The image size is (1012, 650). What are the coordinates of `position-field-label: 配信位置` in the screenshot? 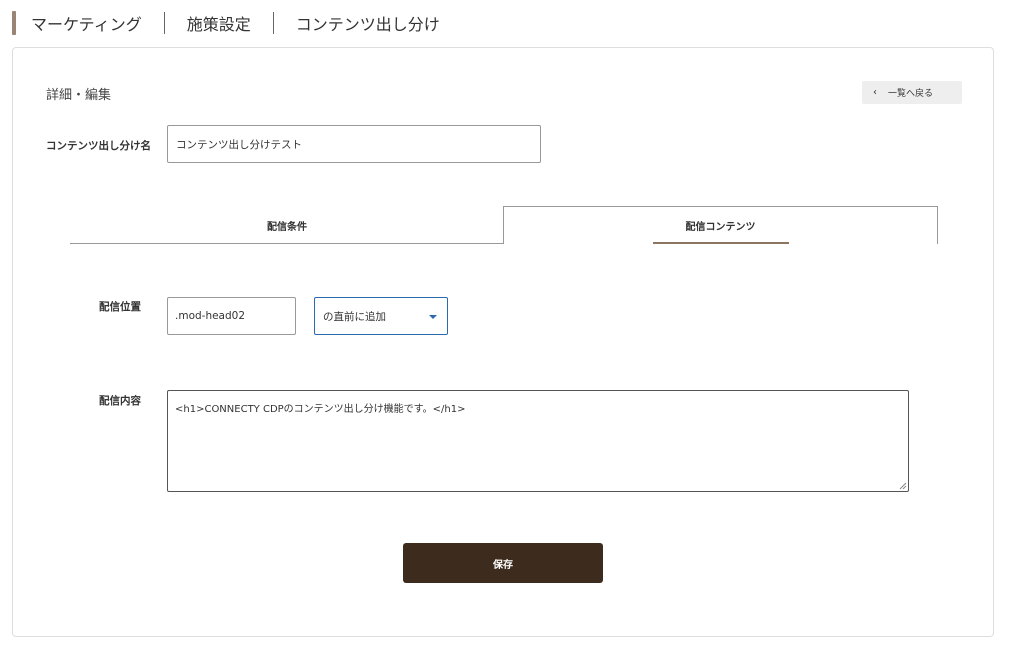 It's located at (120, 307).